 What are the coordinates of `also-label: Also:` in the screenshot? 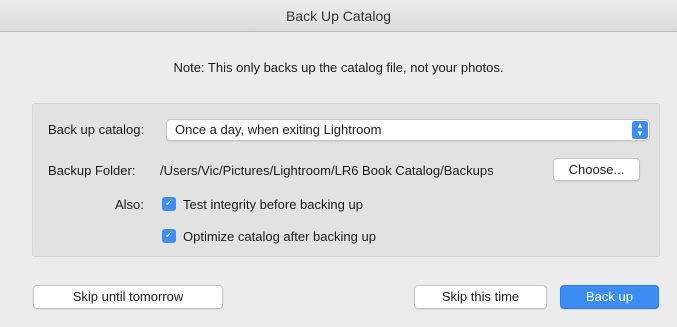 It's located at (129, 204).